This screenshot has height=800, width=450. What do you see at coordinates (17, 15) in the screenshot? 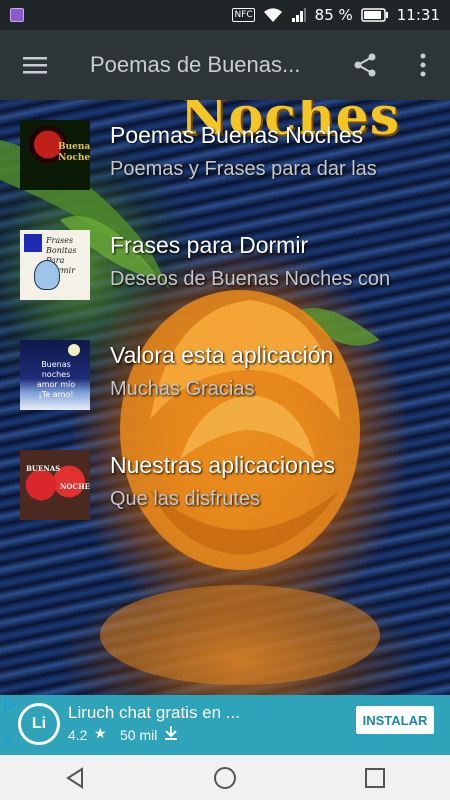
I see `gallery-icon` at bounding box center [17, 15].